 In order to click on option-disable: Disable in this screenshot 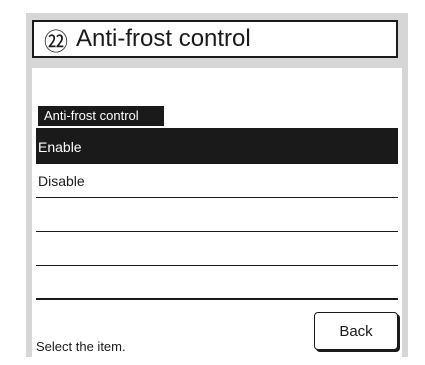, I will do `click(217, 181)`.